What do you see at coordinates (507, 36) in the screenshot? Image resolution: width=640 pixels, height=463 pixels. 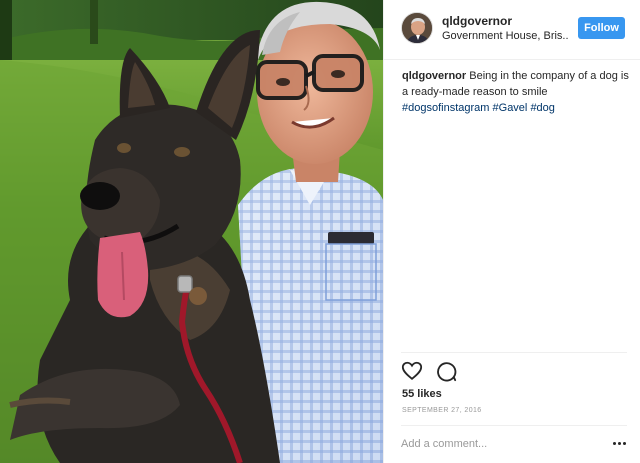 I see `header-location: Government House, Bris..` at bounding box center [507, 36].